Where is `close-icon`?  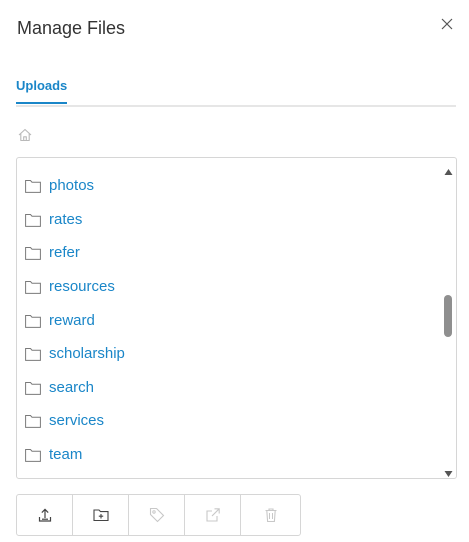 close-icon is located at coordinates (447, 24).